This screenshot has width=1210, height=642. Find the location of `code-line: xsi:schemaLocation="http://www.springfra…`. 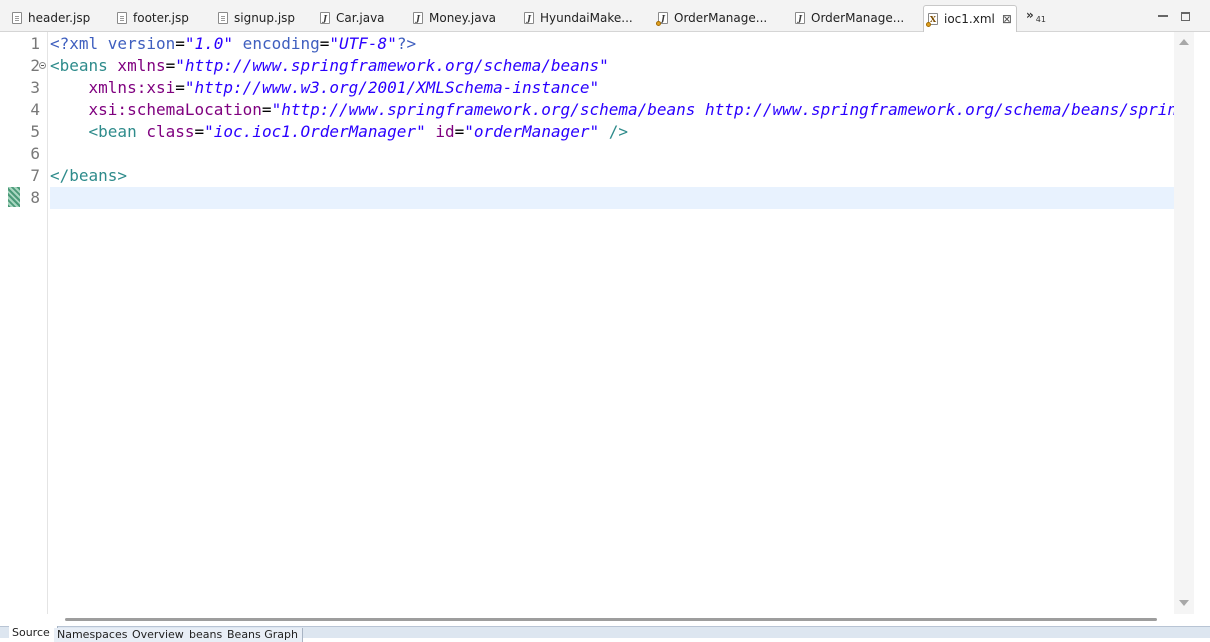

code-line: xsi:schemaLocation="http://www.springfra… is located at coordinates (612, 110).